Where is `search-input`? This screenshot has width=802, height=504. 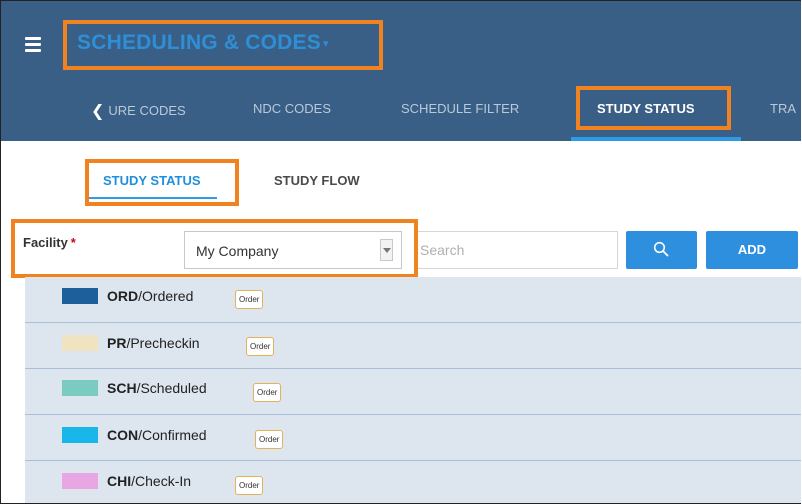
search-input is located at coordinates (518, 250).